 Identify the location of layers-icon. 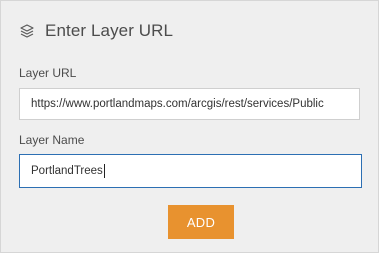
(27, 31).